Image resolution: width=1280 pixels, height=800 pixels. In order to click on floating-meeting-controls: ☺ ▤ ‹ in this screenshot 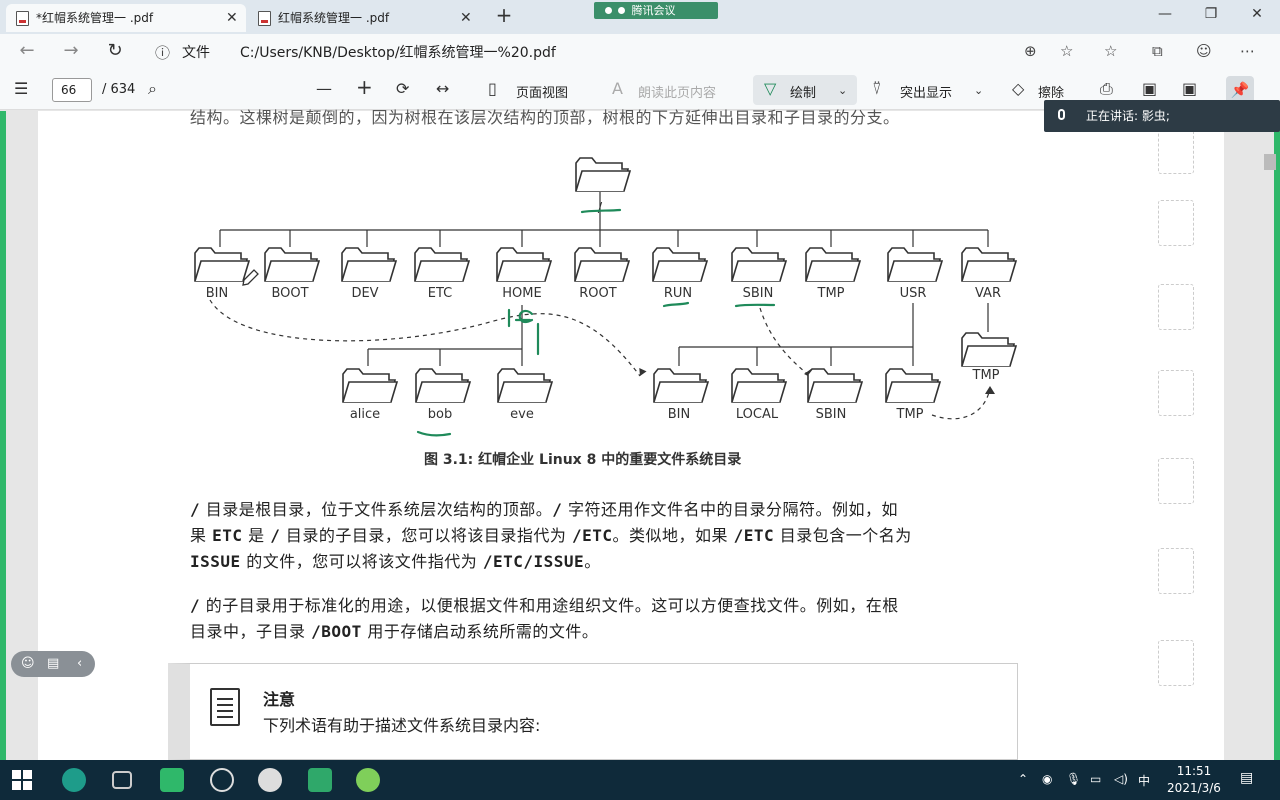, I will do `click(53, 664)`.